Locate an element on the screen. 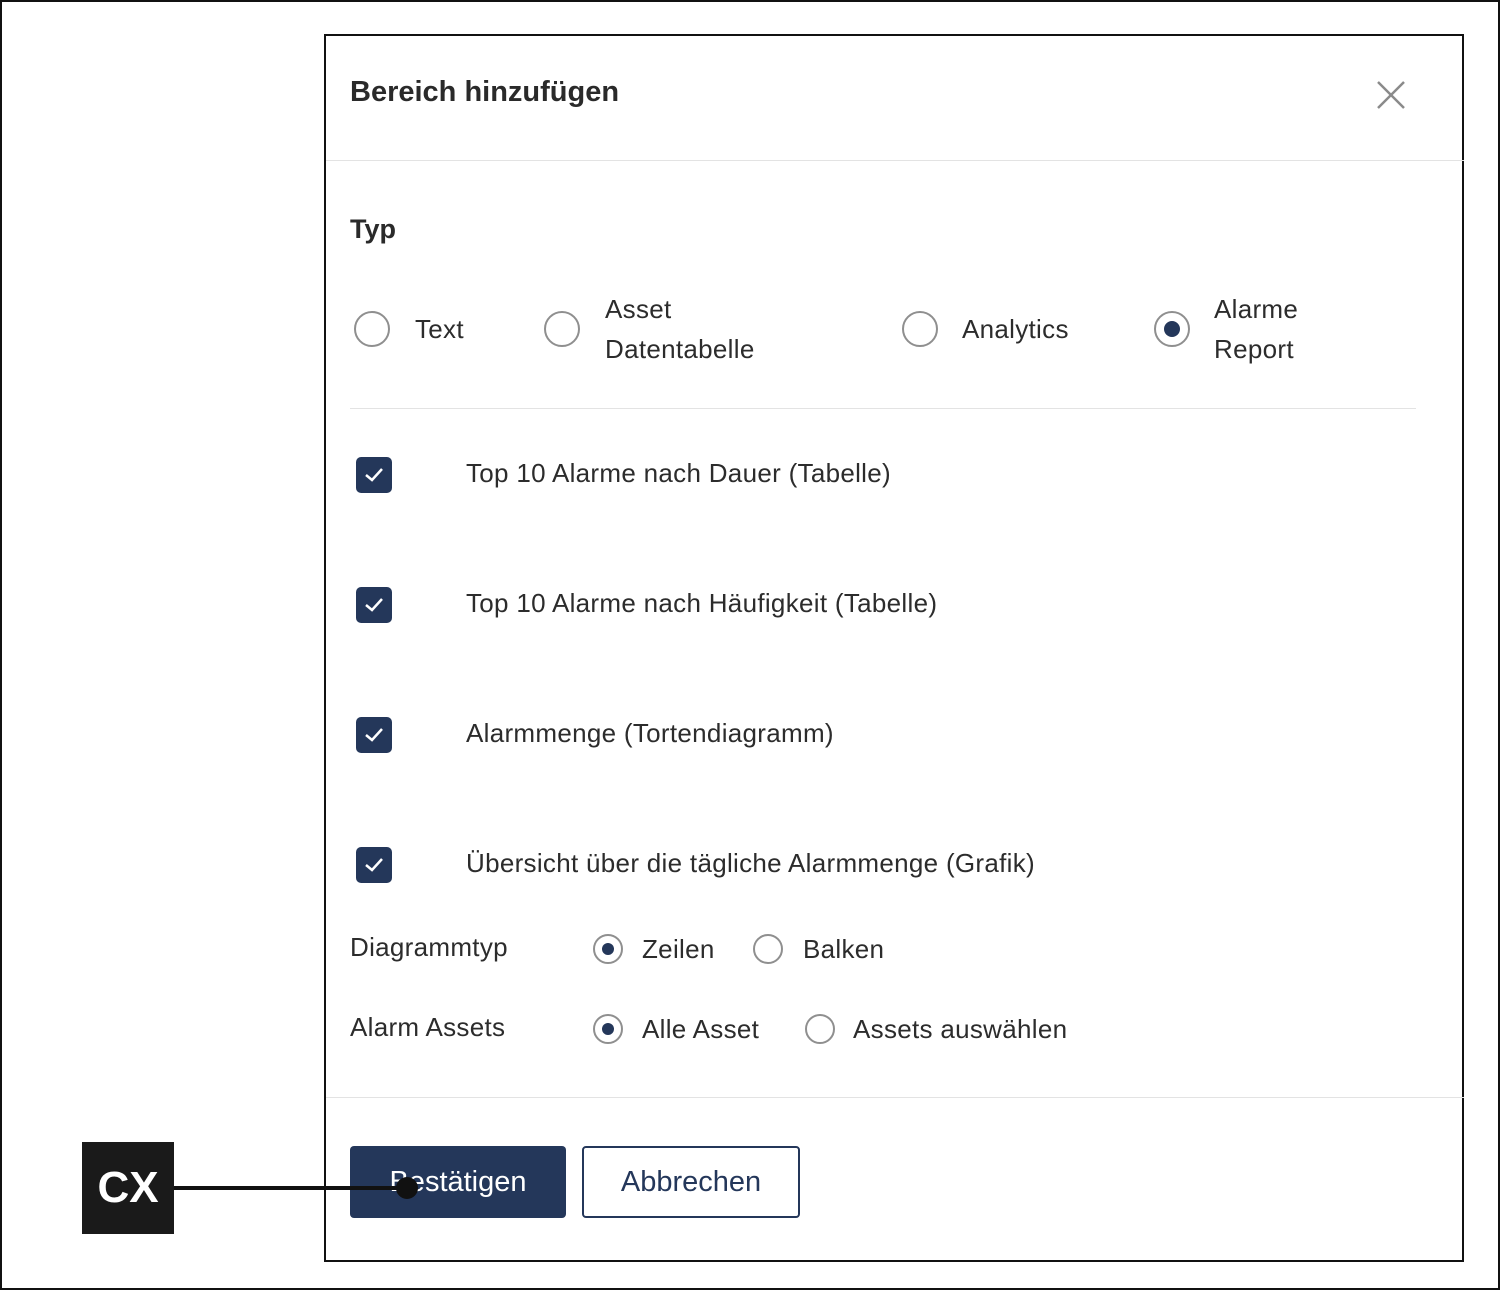 This screenshot has height=1290, width=1500. type-divider is located at coordinates (883, 408).